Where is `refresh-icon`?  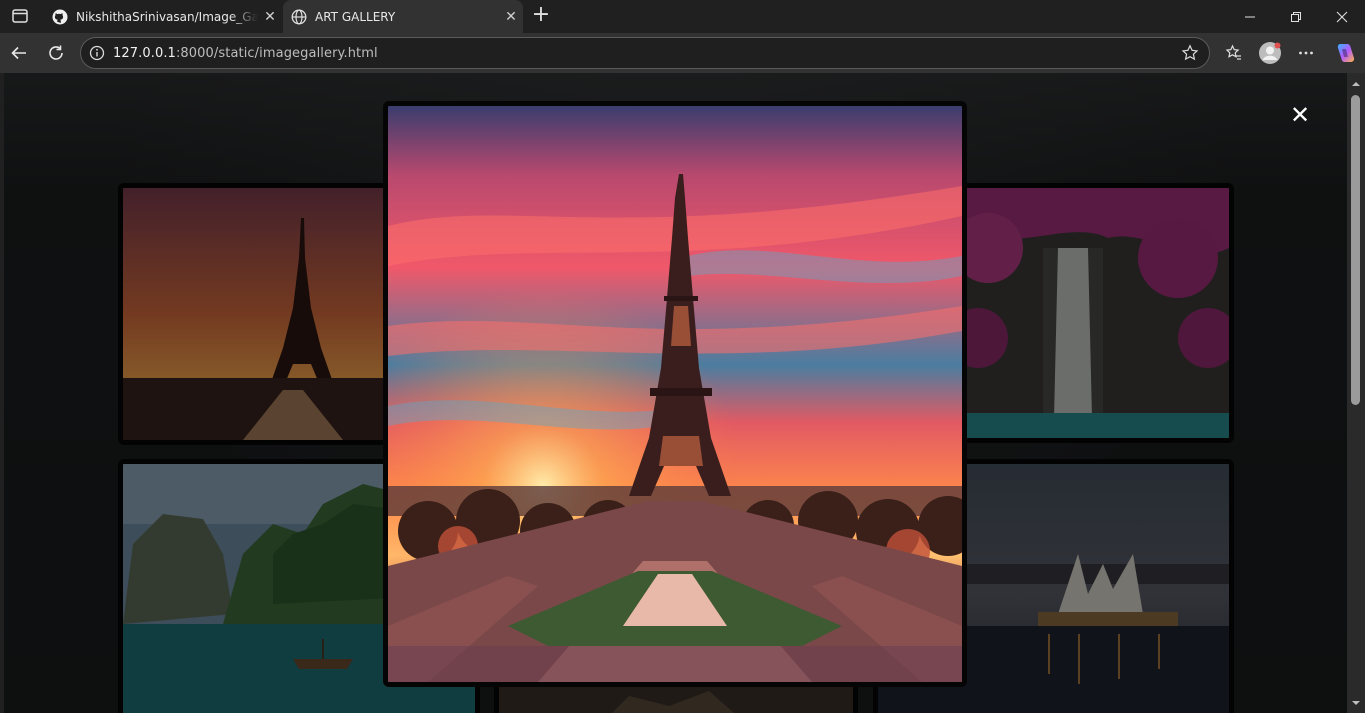
refresh-icon is located at coordinates (56, 52).